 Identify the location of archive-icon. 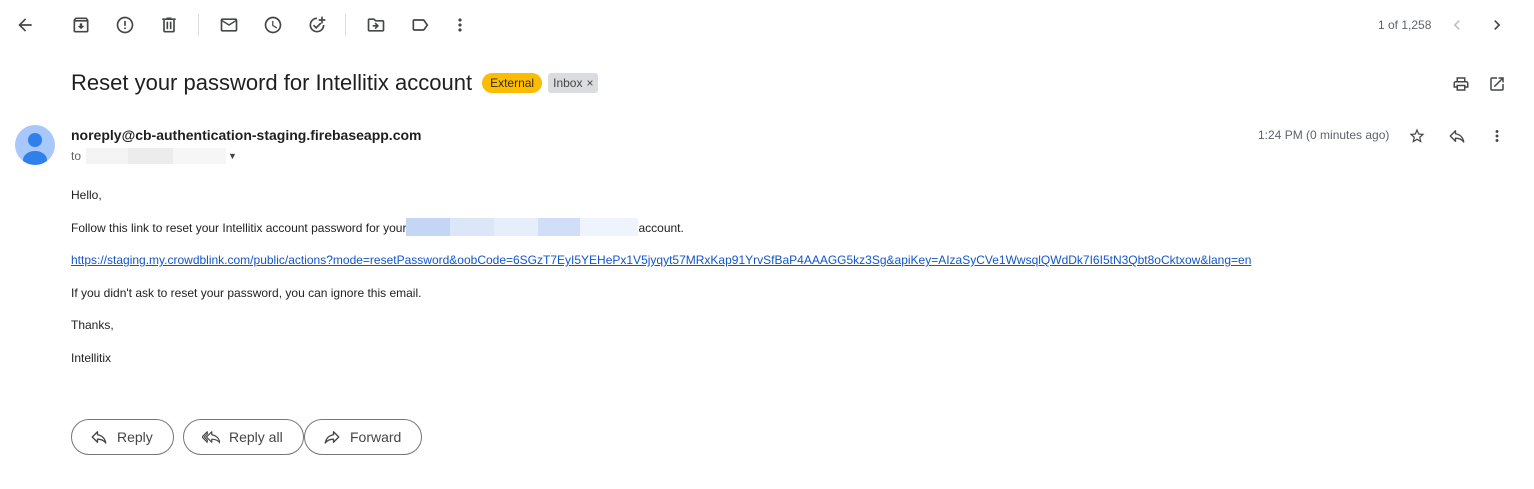
(81, 25).